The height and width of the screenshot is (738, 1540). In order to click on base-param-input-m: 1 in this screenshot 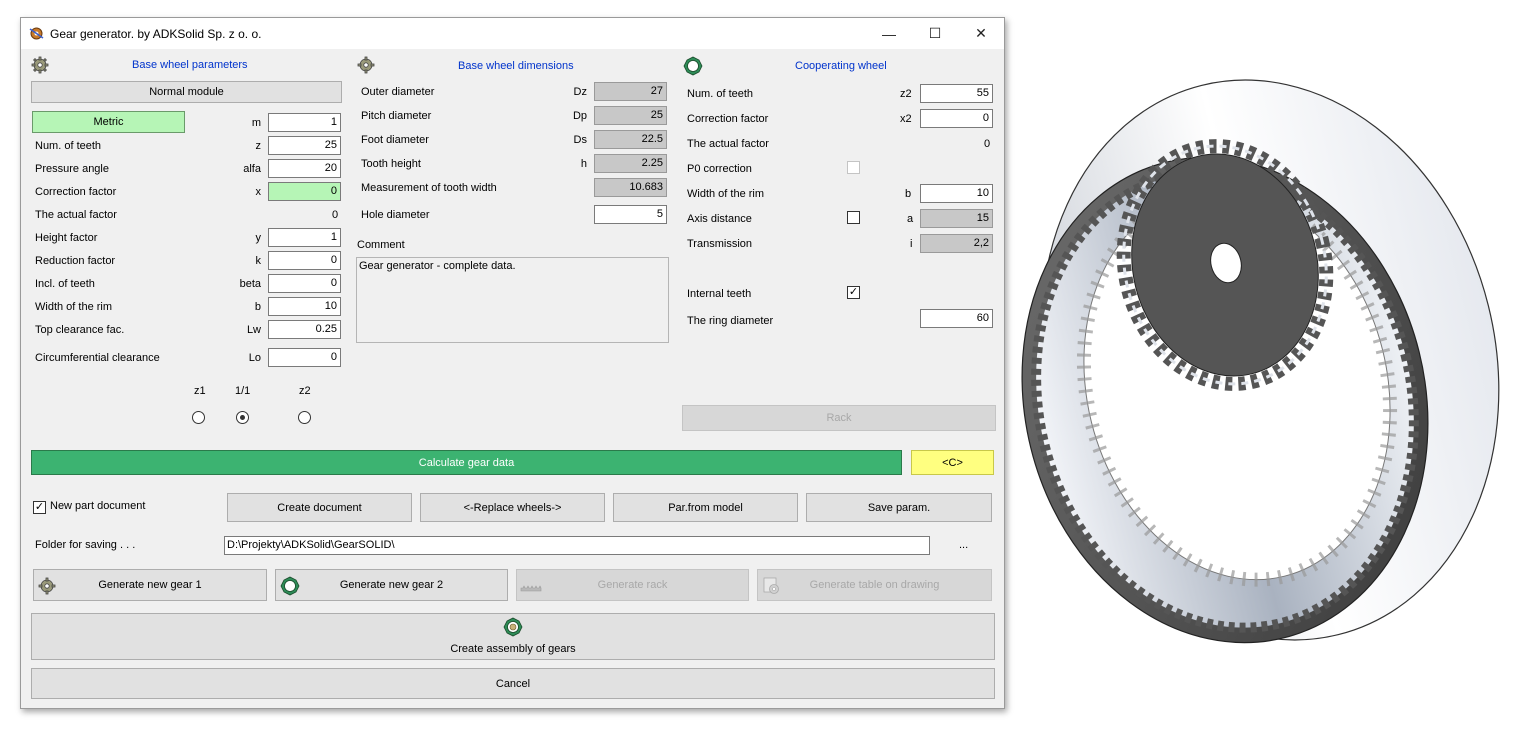, I will do `click(304, 122)`.